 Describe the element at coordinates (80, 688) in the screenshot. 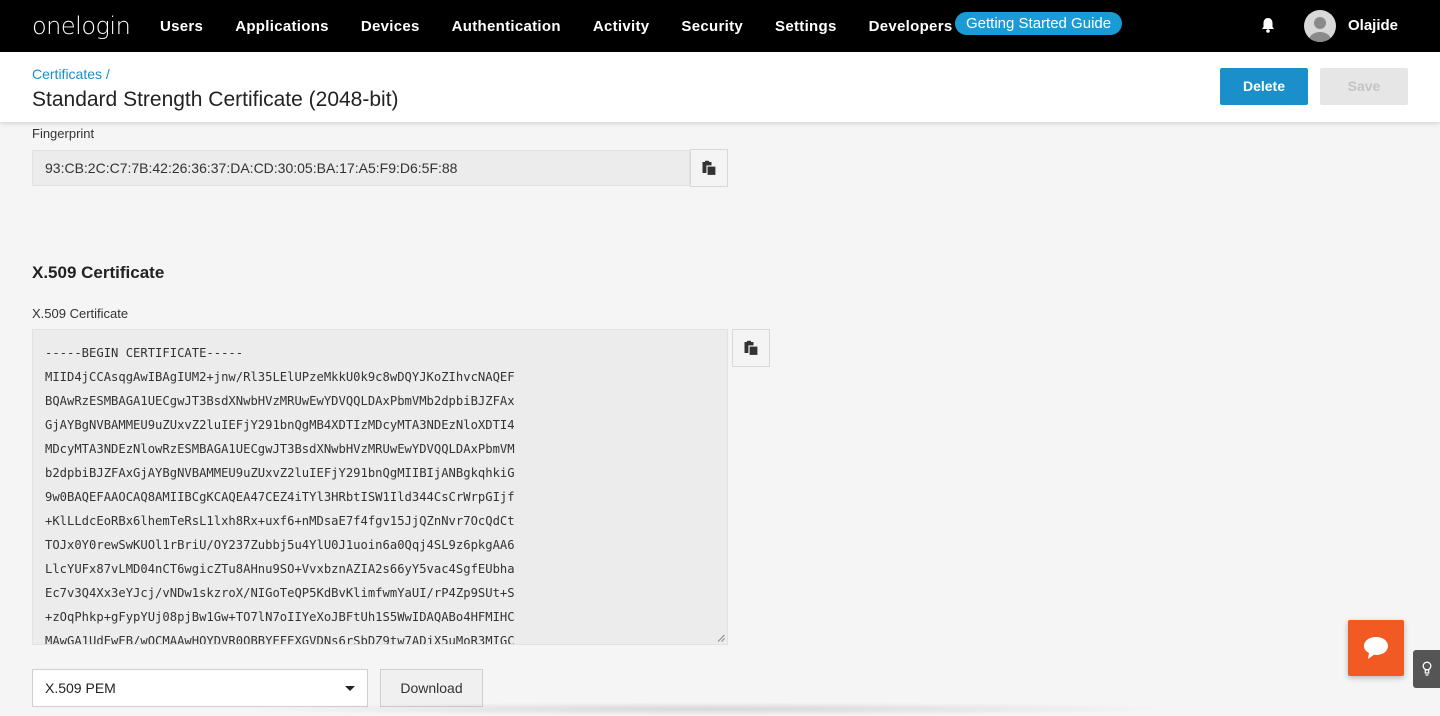

I see `format-select-value: X.509 PEM` at that location.